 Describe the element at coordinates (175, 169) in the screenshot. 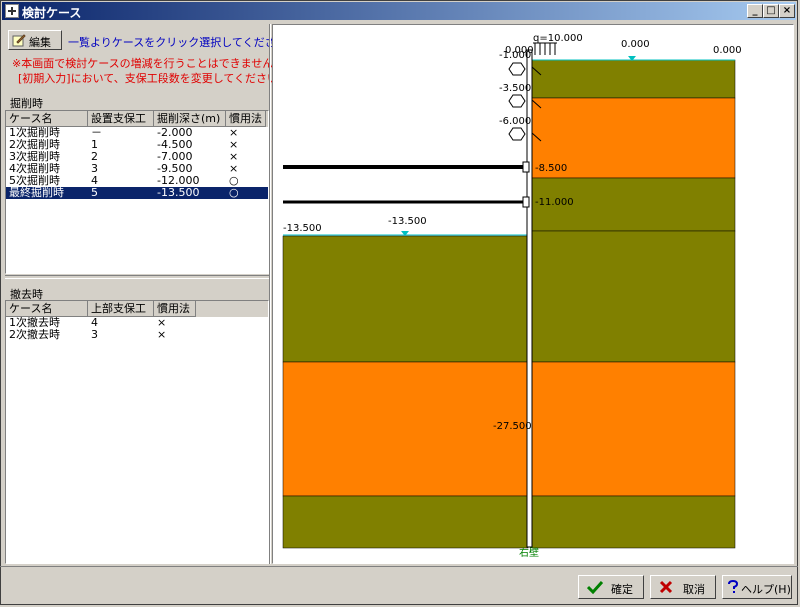

I see `cell-depth: -9.500` at that location.